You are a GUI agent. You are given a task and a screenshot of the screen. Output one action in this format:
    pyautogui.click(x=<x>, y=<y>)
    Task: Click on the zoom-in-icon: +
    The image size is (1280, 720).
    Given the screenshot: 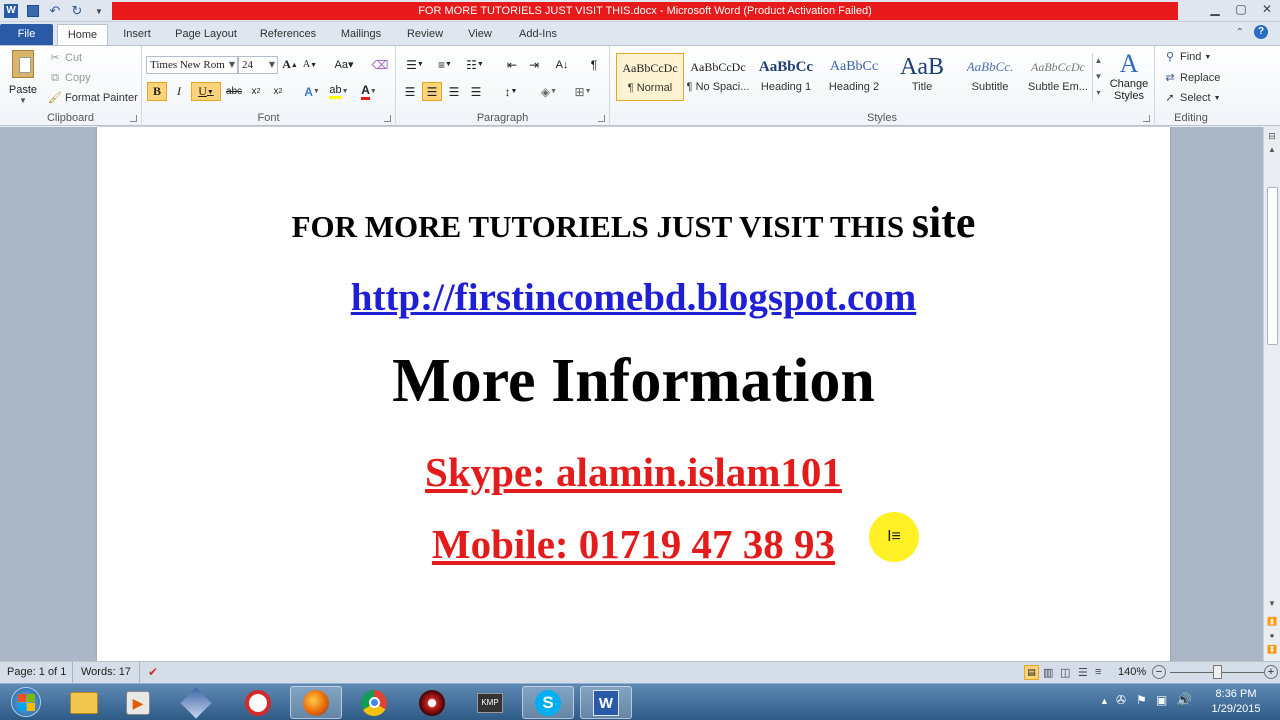 What is the action you would take?
    pyautogui.click(x=1271, y=672)
    